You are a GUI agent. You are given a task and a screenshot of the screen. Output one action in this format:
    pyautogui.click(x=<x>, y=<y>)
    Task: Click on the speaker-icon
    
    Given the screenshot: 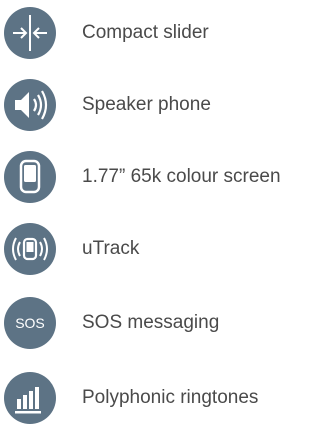 What is the action you would take?
    pyautogui.click(x=30, y=105)
    